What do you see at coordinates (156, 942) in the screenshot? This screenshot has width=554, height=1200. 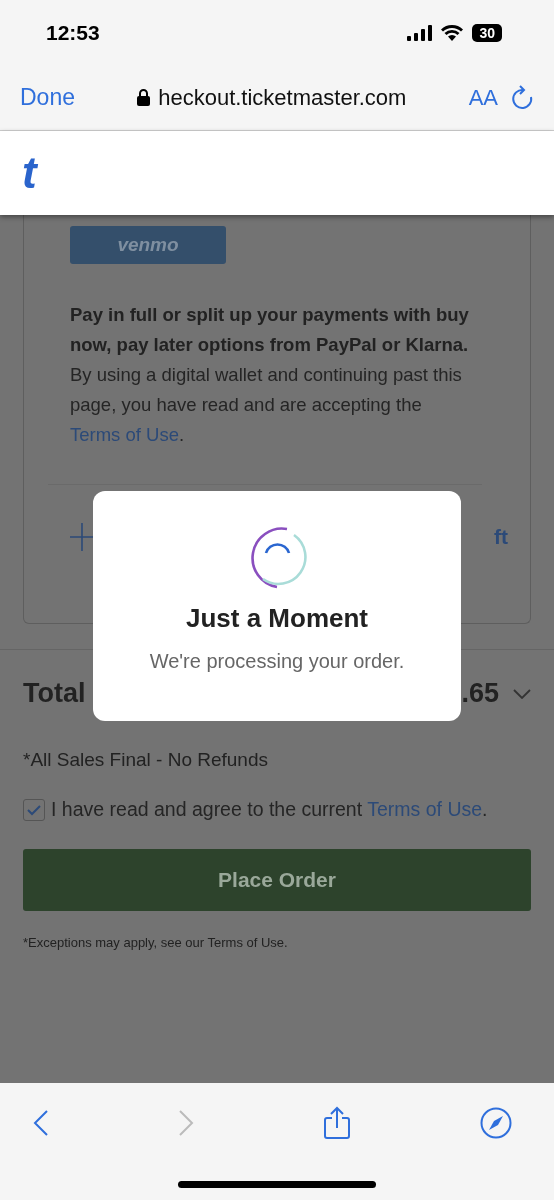 I see `exceptions-note: *Exceptions may apply, see our Terms of Use.` at bounding box center [156, 942].